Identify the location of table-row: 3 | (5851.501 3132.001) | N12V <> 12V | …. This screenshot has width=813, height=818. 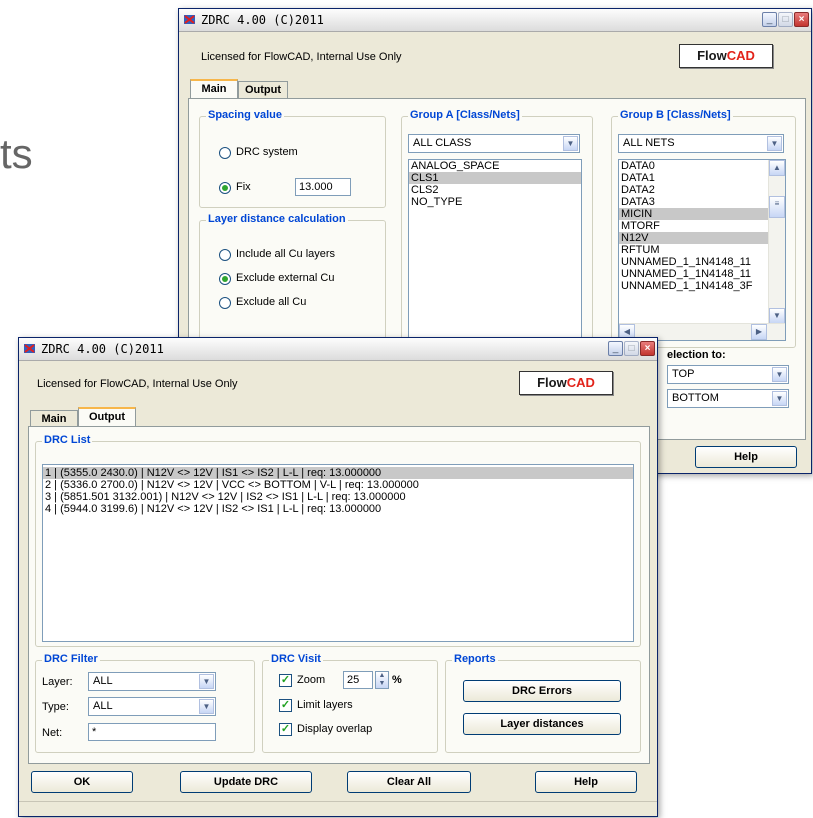
(338, 497).